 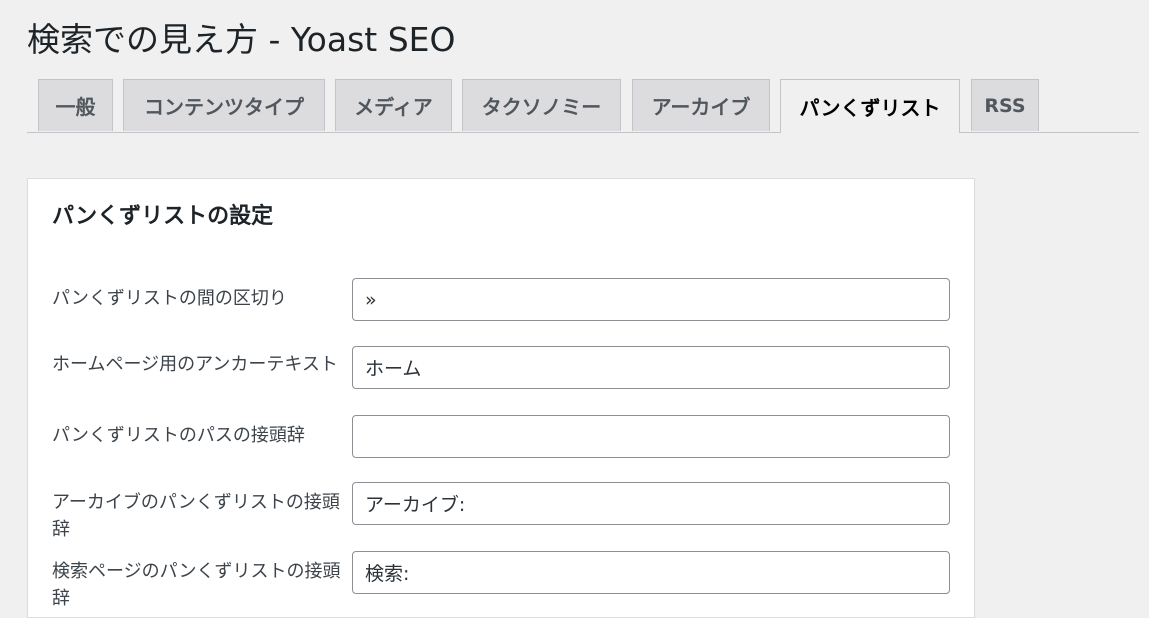 What do you see at coordinates (701, 105) in the screenshot?
I see `tab-archives: アーカイブ` at bounding box center [701, 105].